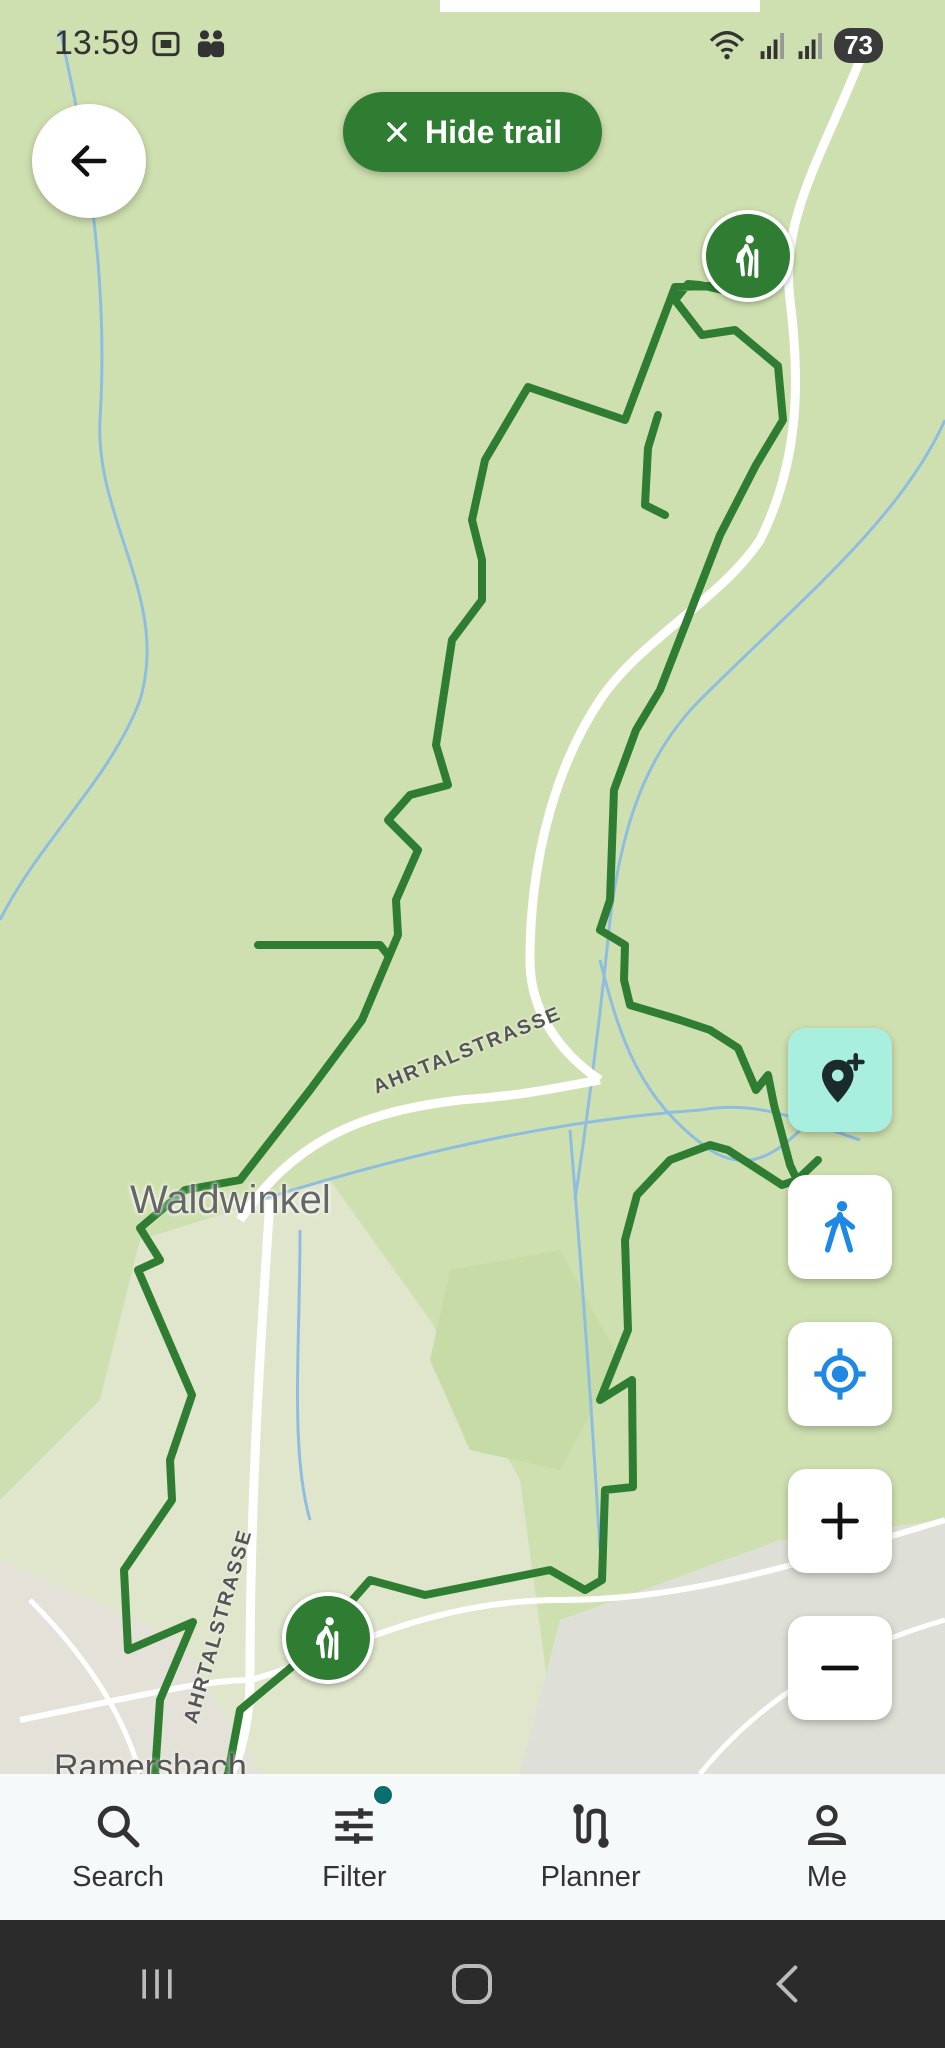 The image size is (945, 2048). I want to click on trail-start-marker, so click(748, 256).